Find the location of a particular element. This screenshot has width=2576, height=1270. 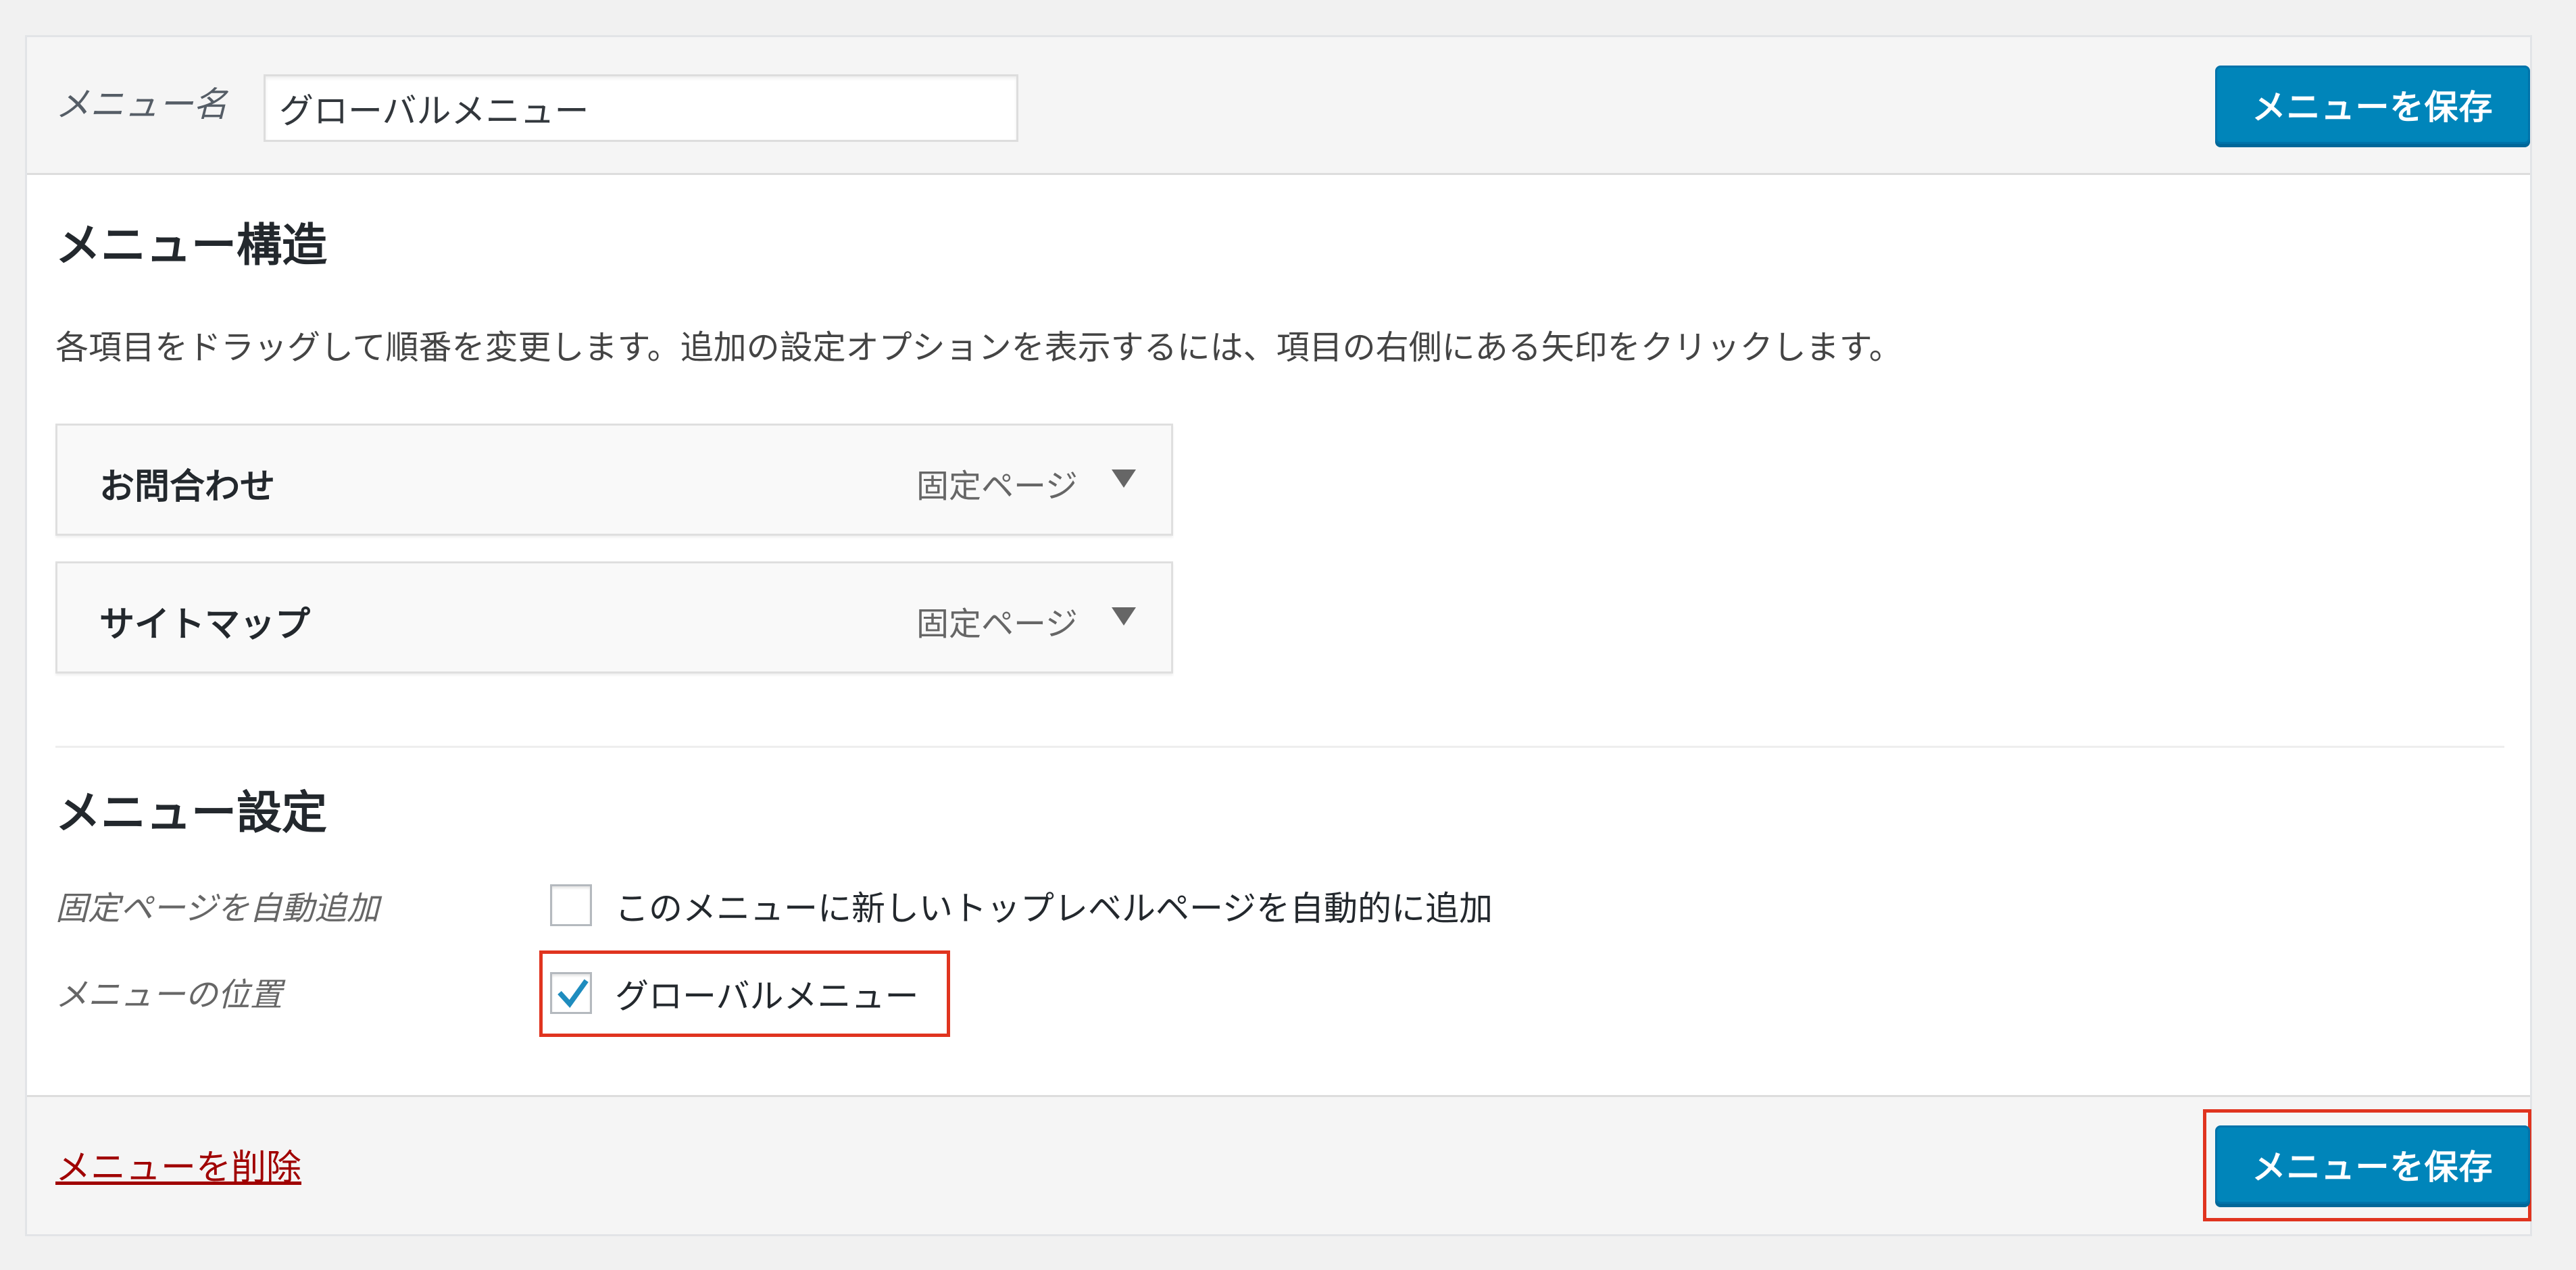

menu-name-input is located at coordinates (641, 108).